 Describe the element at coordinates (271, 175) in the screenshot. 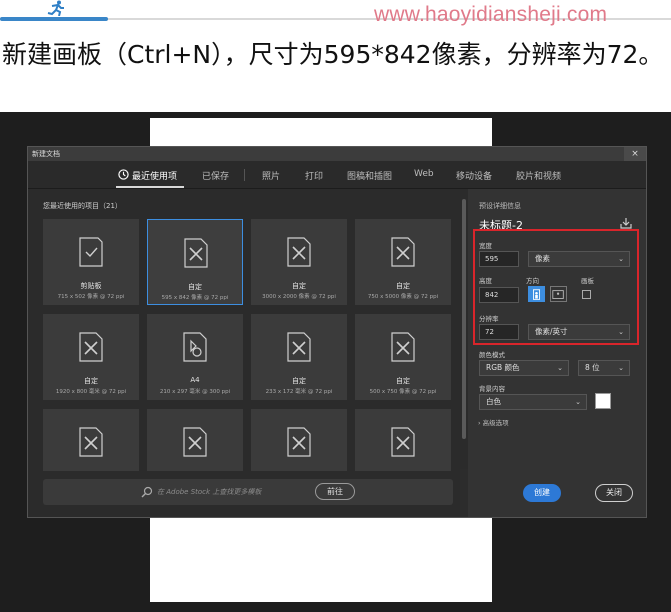

I see `tab-photo: 照片` at that location.